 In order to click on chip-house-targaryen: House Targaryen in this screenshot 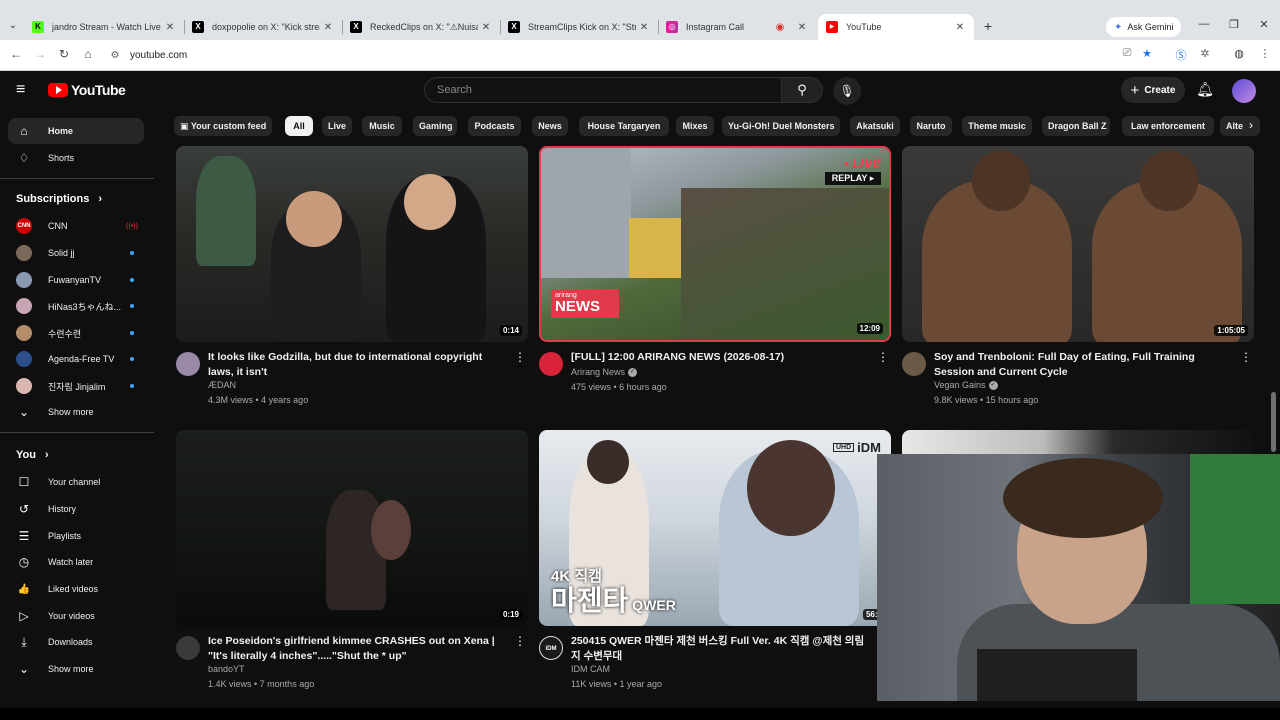, I will do `click(624, 126)`.